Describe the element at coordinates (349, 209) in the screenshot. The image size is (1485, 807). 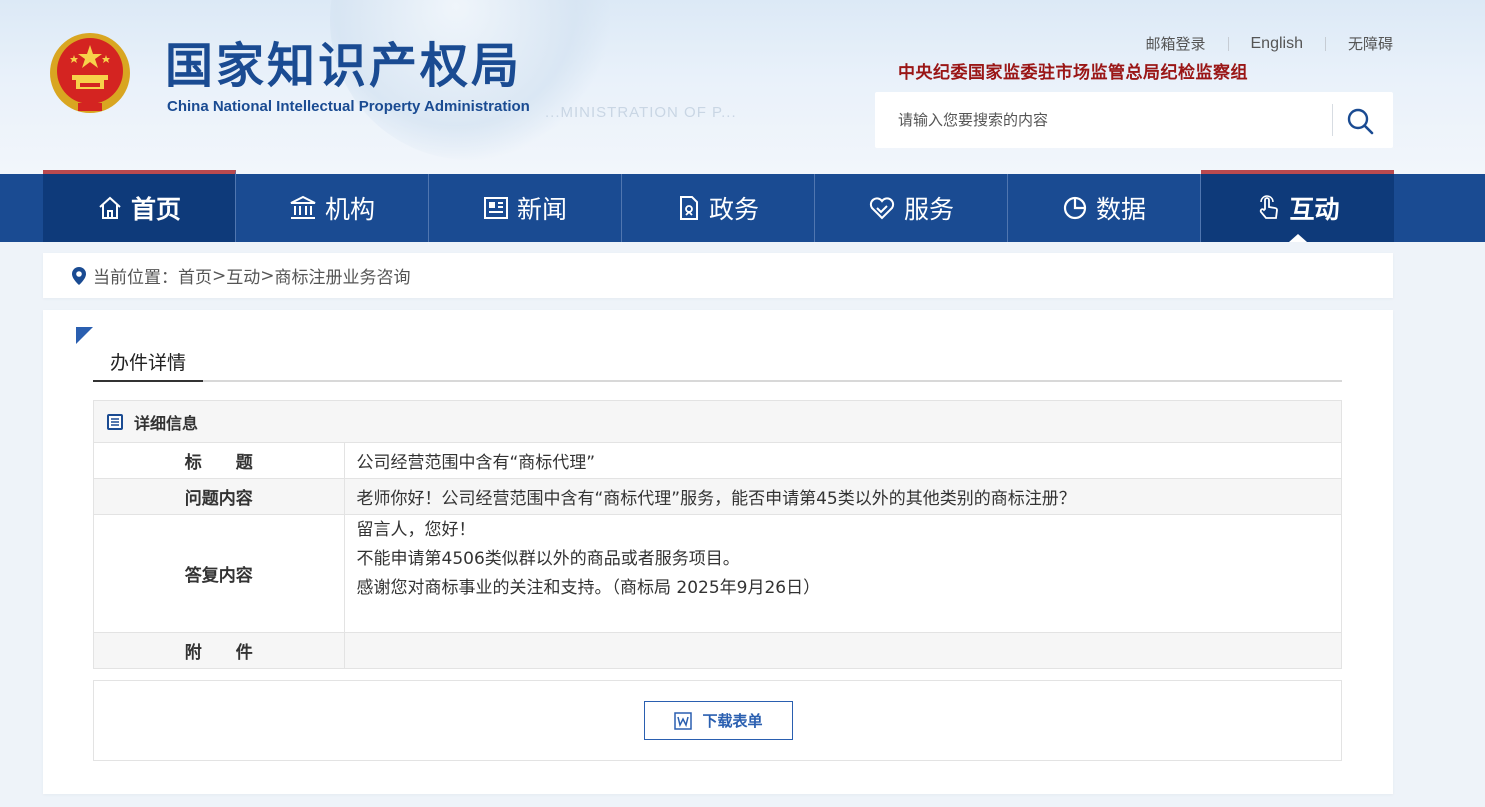
I see `nav-label: 机构` at that location.